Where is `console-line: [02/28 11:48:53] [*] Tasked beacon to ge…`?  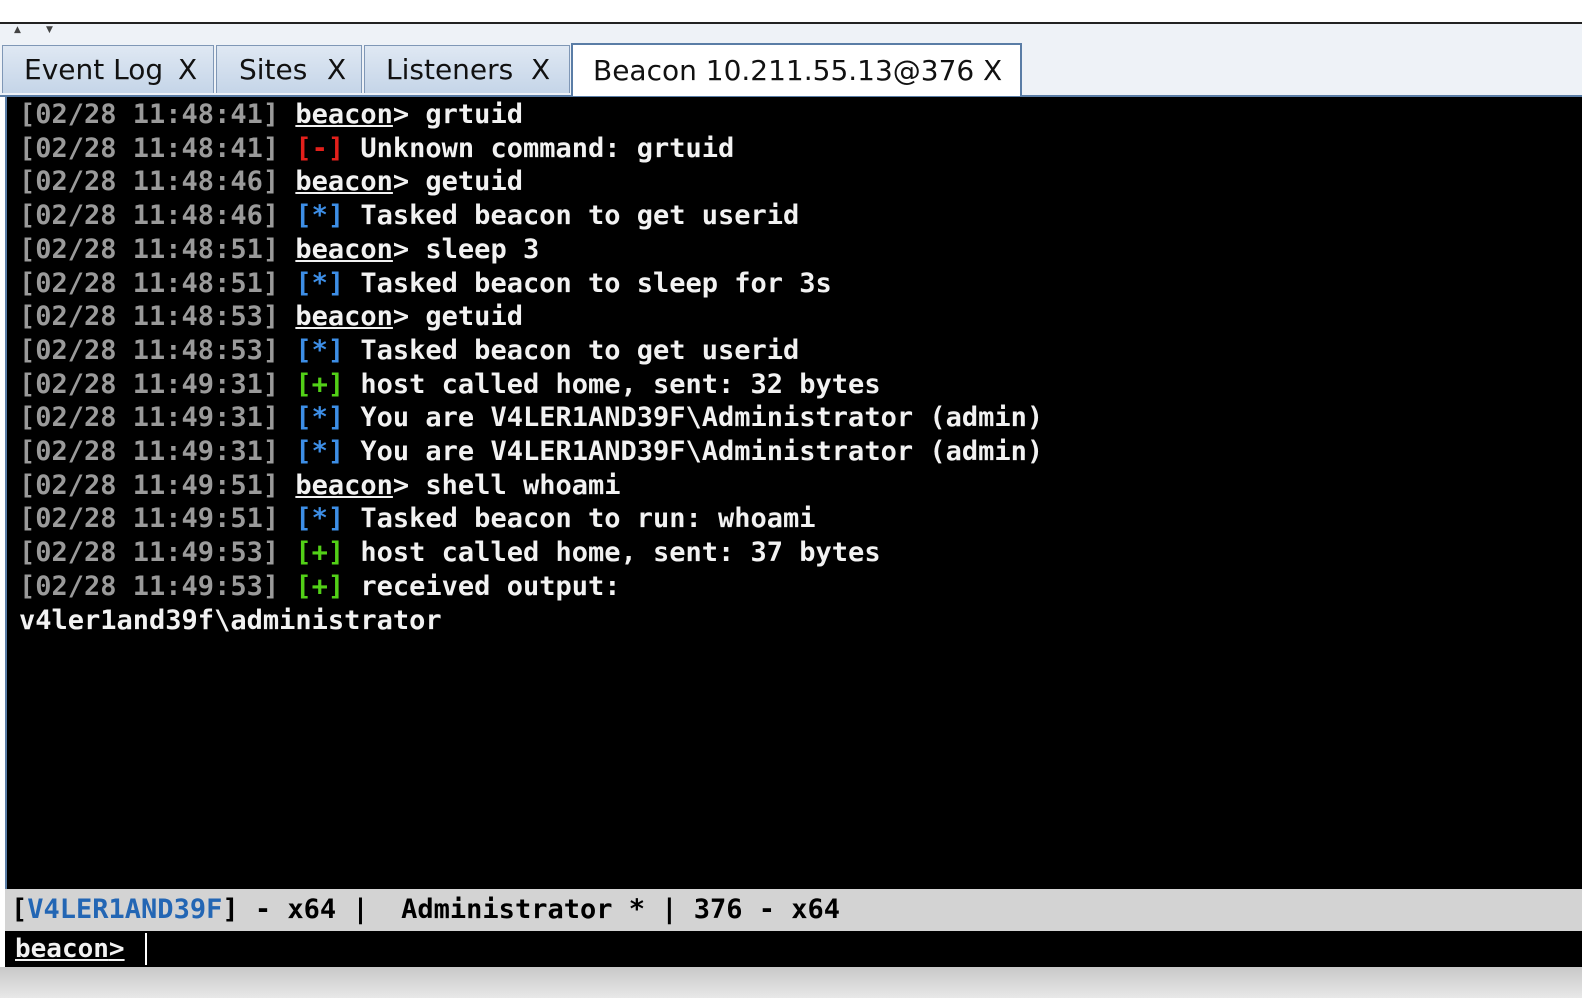
console-line: [02/28 11:48:53] [*] Tasked beacon to ge… is located at coordinates (409, 351).